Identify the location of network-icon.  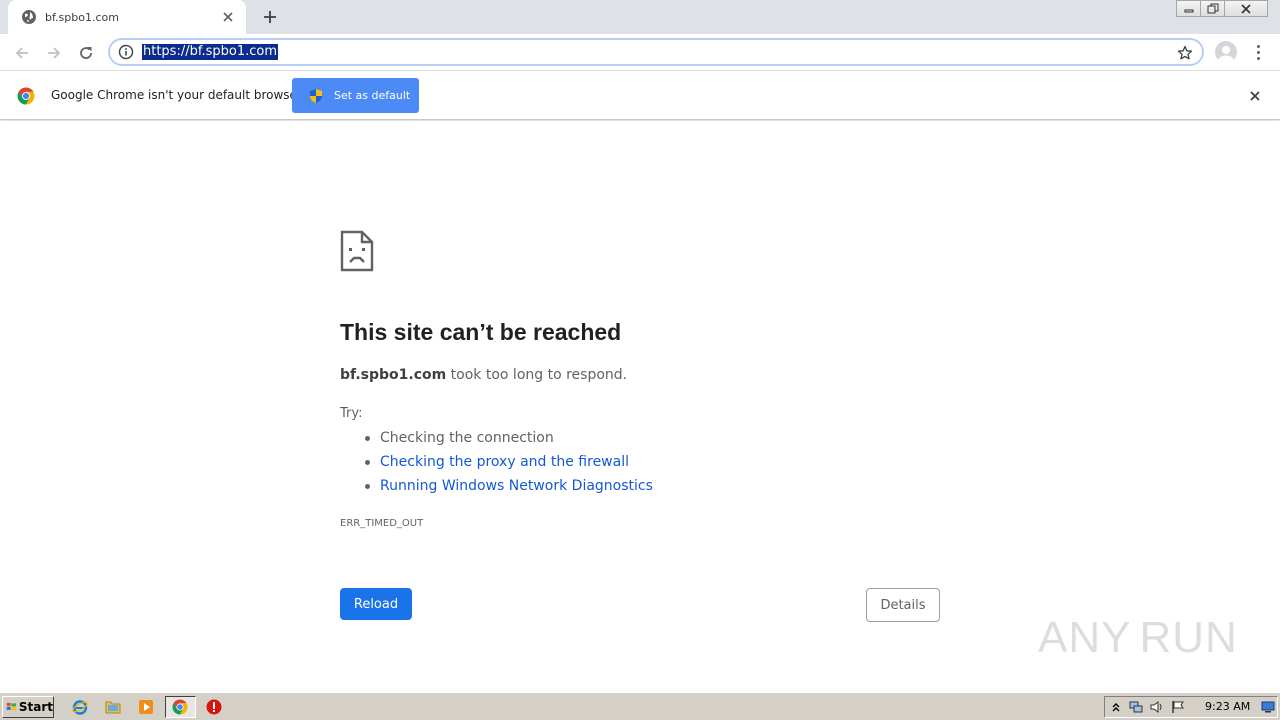
(1136, 707).